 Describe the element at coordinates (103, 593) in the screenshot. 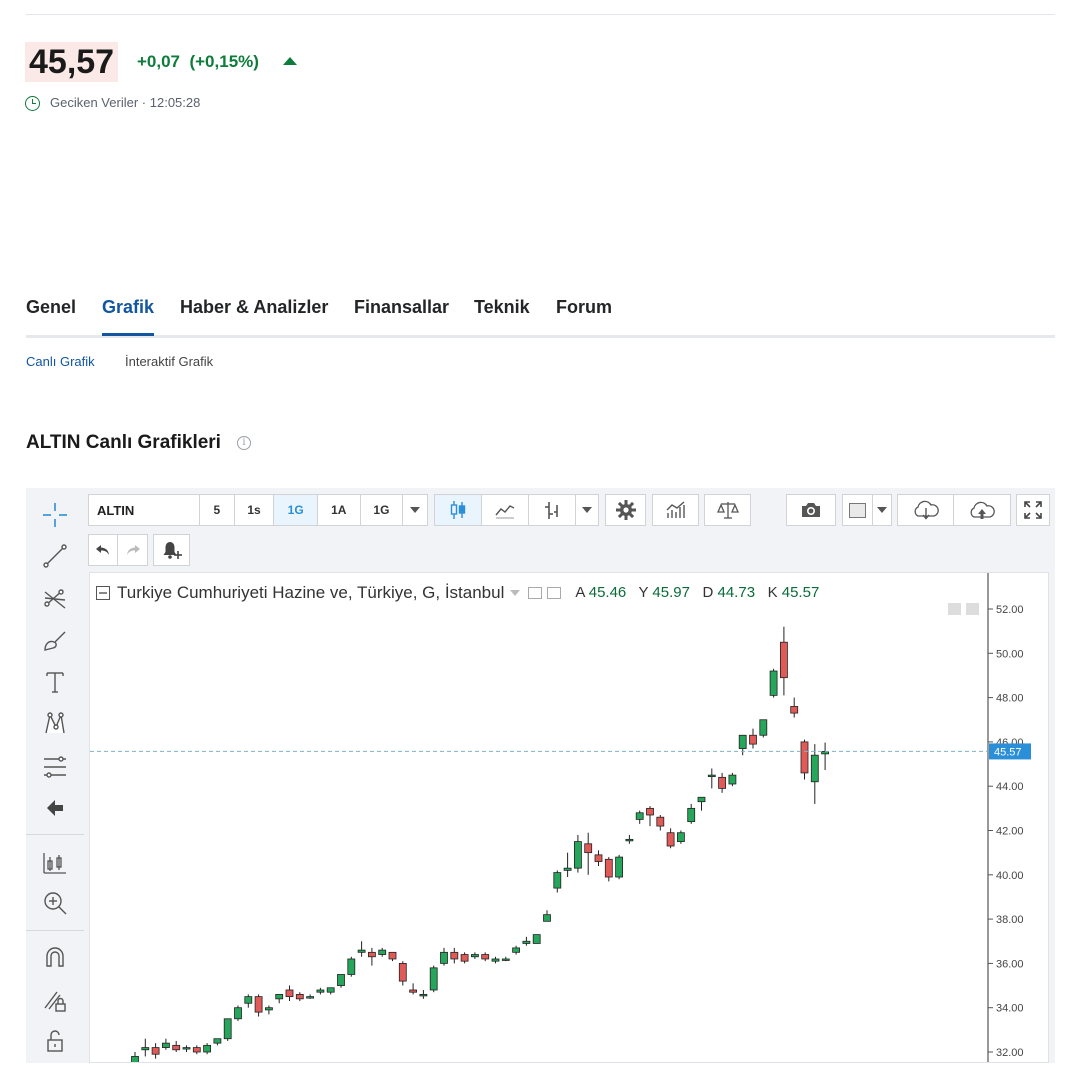

I see `collapse-icon` at that location.